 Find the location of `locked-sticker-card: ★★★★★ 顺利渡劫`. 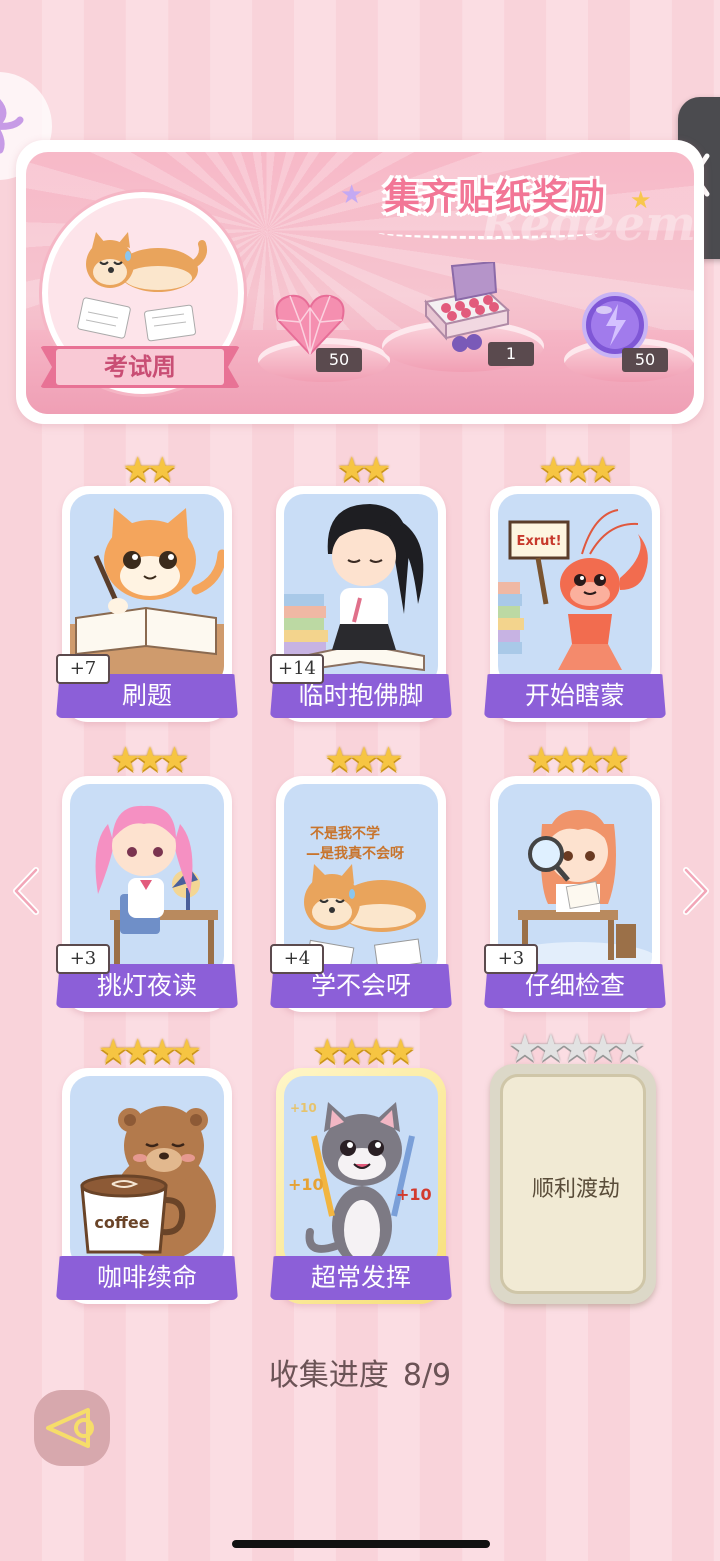

locked-sticker-card: ★★★★★ 顺利渡劫 is located at coordinates (573, 1165).